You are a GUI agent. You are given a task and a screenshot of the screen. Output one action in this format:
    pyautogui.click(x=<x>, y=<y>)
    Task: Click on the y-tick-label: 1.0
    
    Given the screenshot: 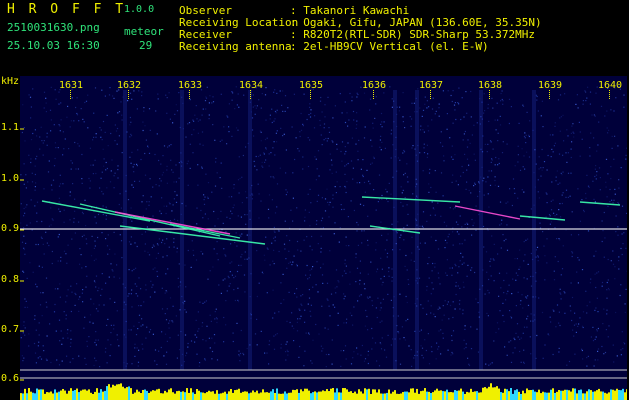 What is the action you would take?
    pyautogui.click(x=10, y=178)
    